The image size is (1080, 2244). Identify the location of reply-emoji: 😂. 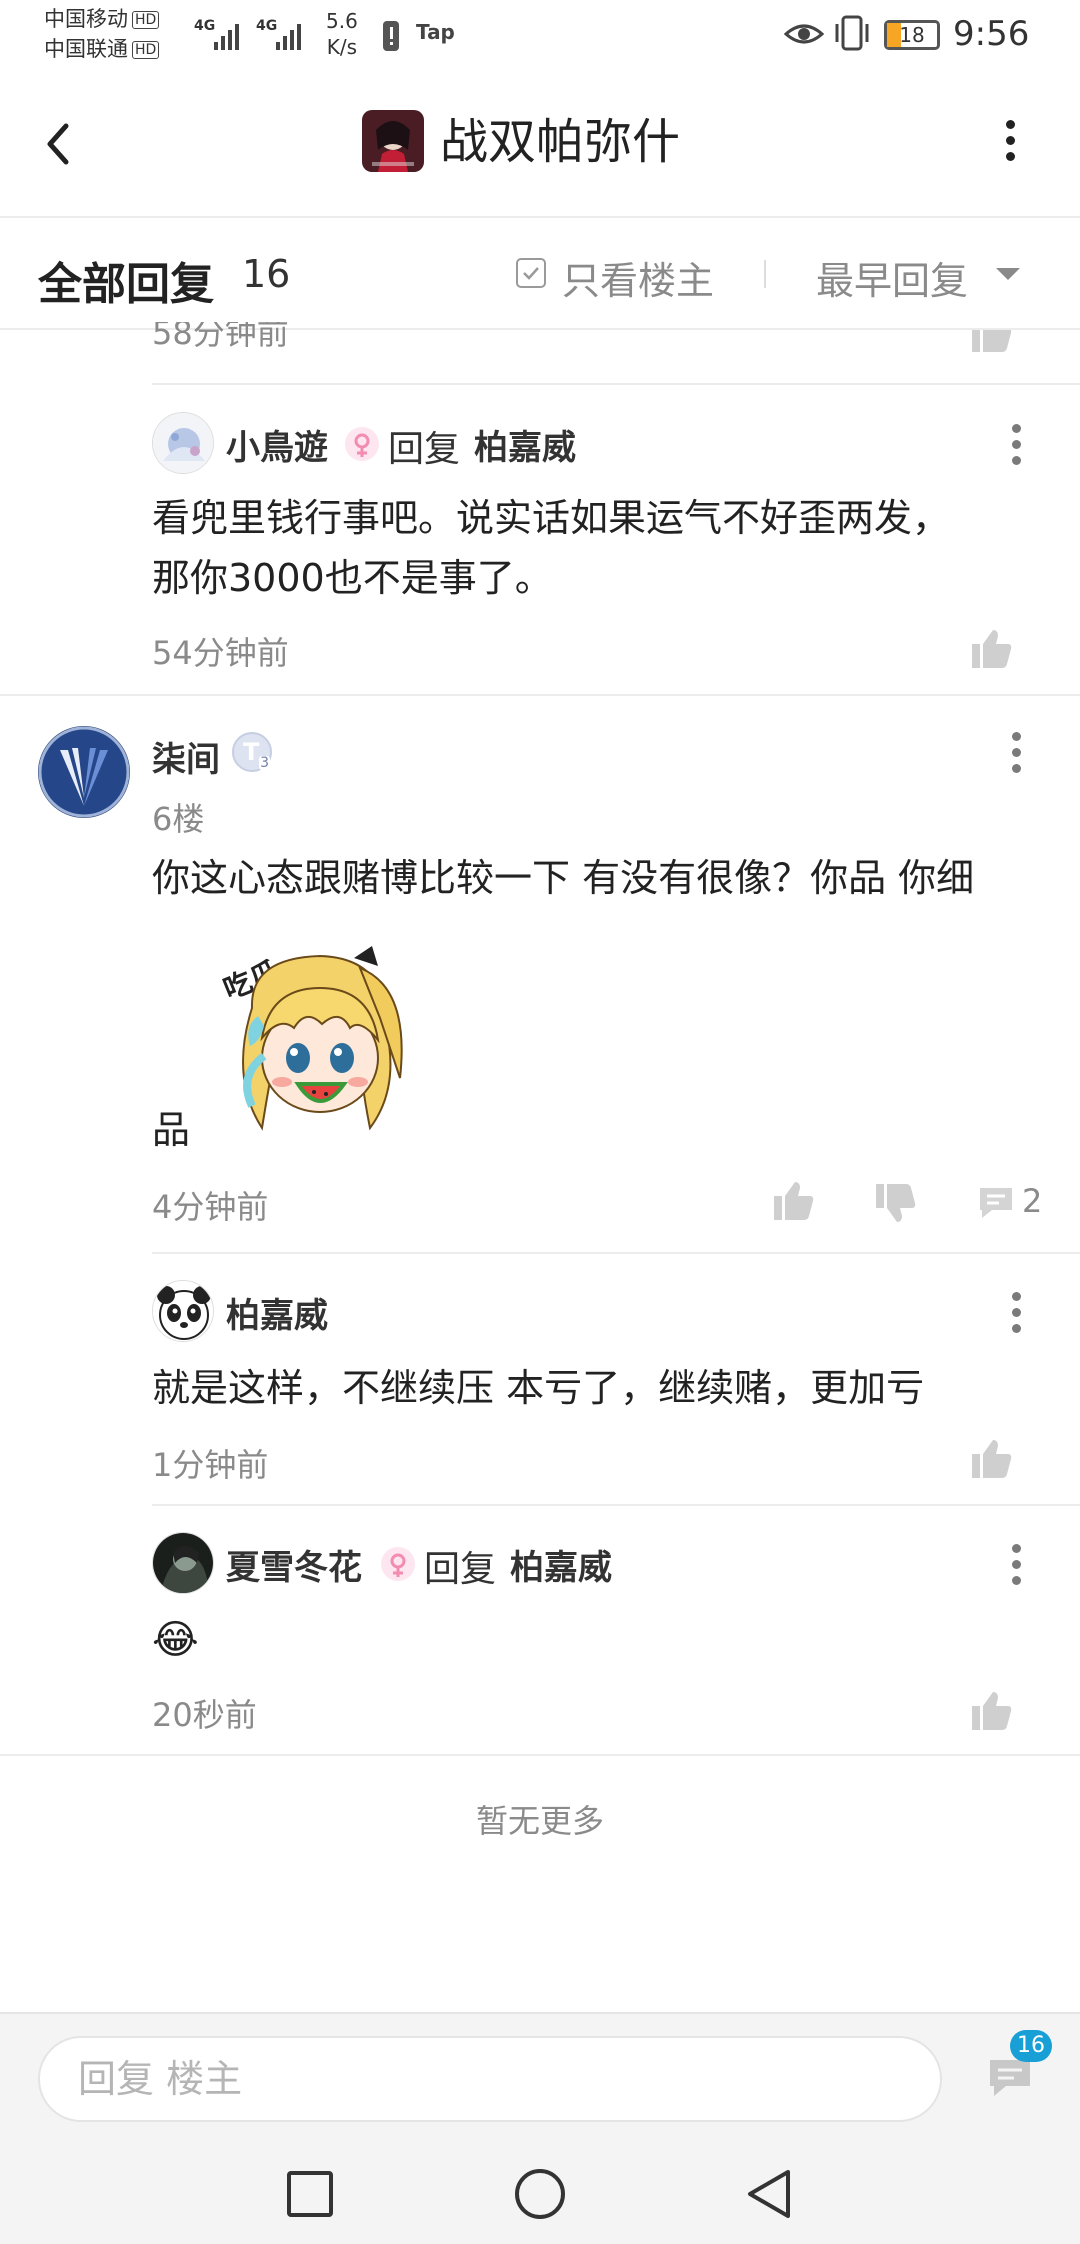
(175, 1640).